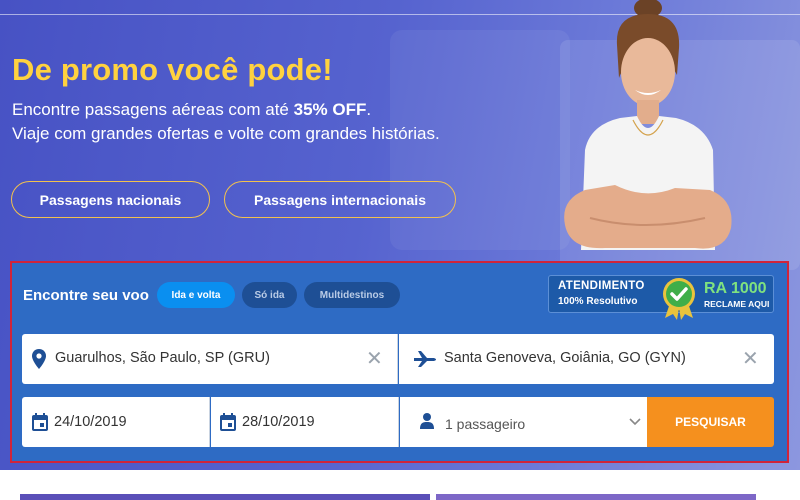 The width and height of the screenshot is (800, 500). I want to click on location-pin-icon, so click(39, 359).